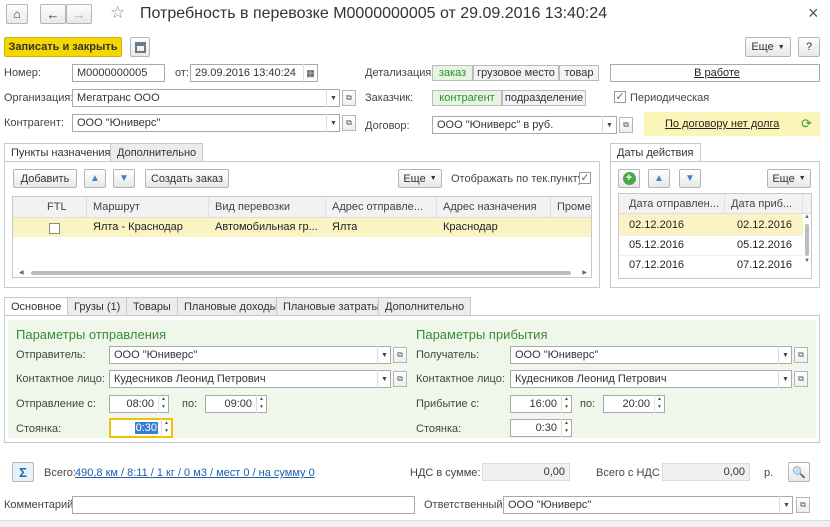  Describe the element at coordinates (333, 98) in the screenshot. I see `org-dropdown-icon: ▼` at that location.